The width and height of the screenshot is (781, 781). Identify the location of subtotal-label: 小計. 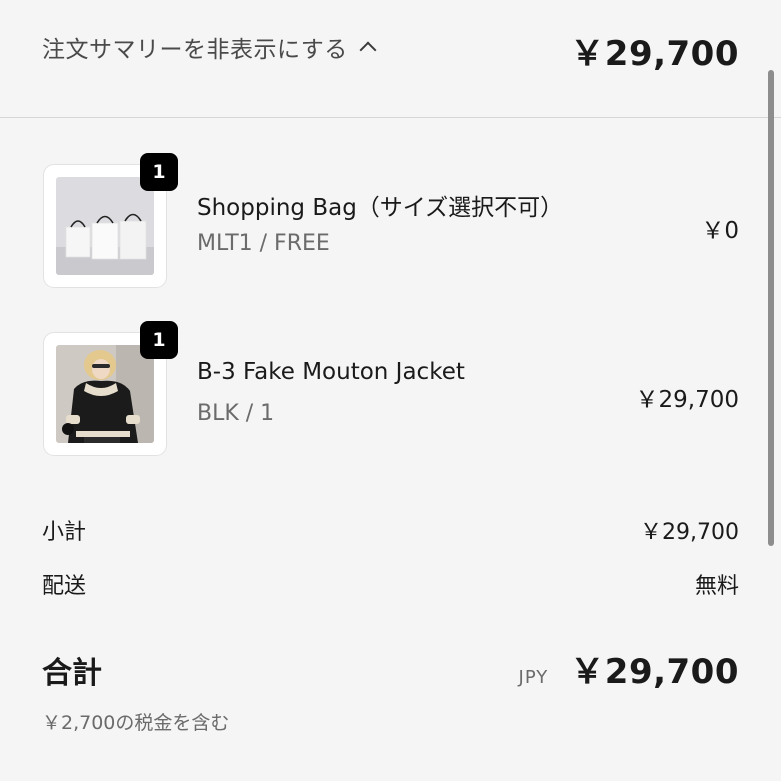
(64, 532).